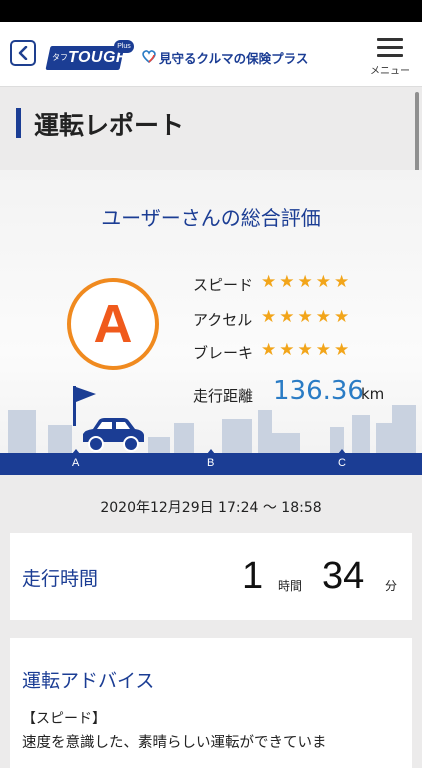 Image resolution: width=422 pixels, height=768 pixels. What do you see at coordinates (342, 463) in the screenshot?
I see `road-point-c: C` at bounding box center [342, 463].